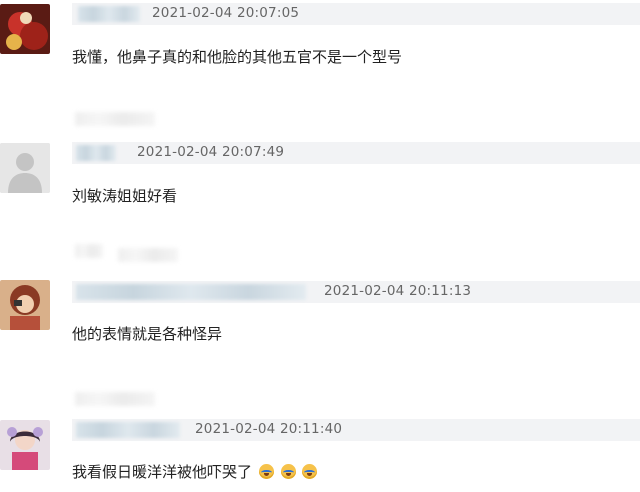  What do you see at coordinates (356, 14) in the screenshot?
I see `comment-header: 2021-02-04 20:07:05` at bounding box center [356, 14].